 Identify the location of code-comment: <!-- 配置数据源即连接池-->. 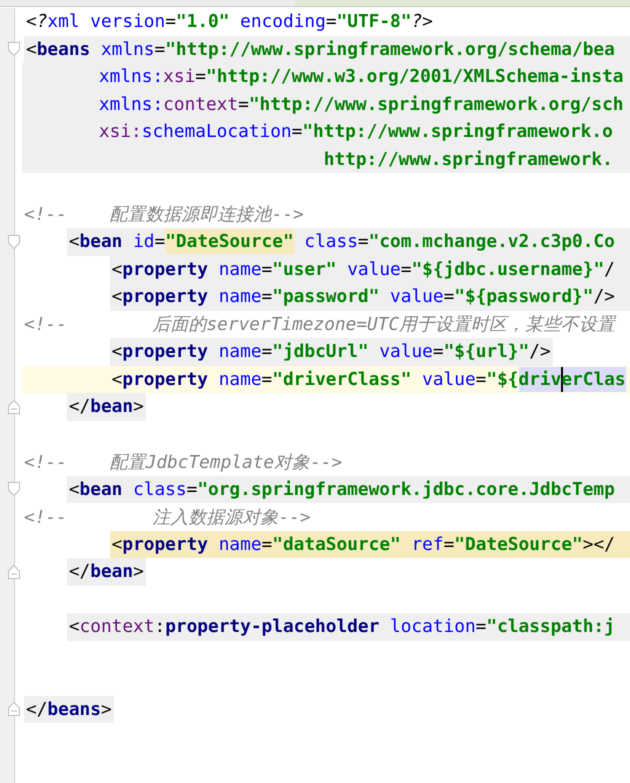
(164, 215).